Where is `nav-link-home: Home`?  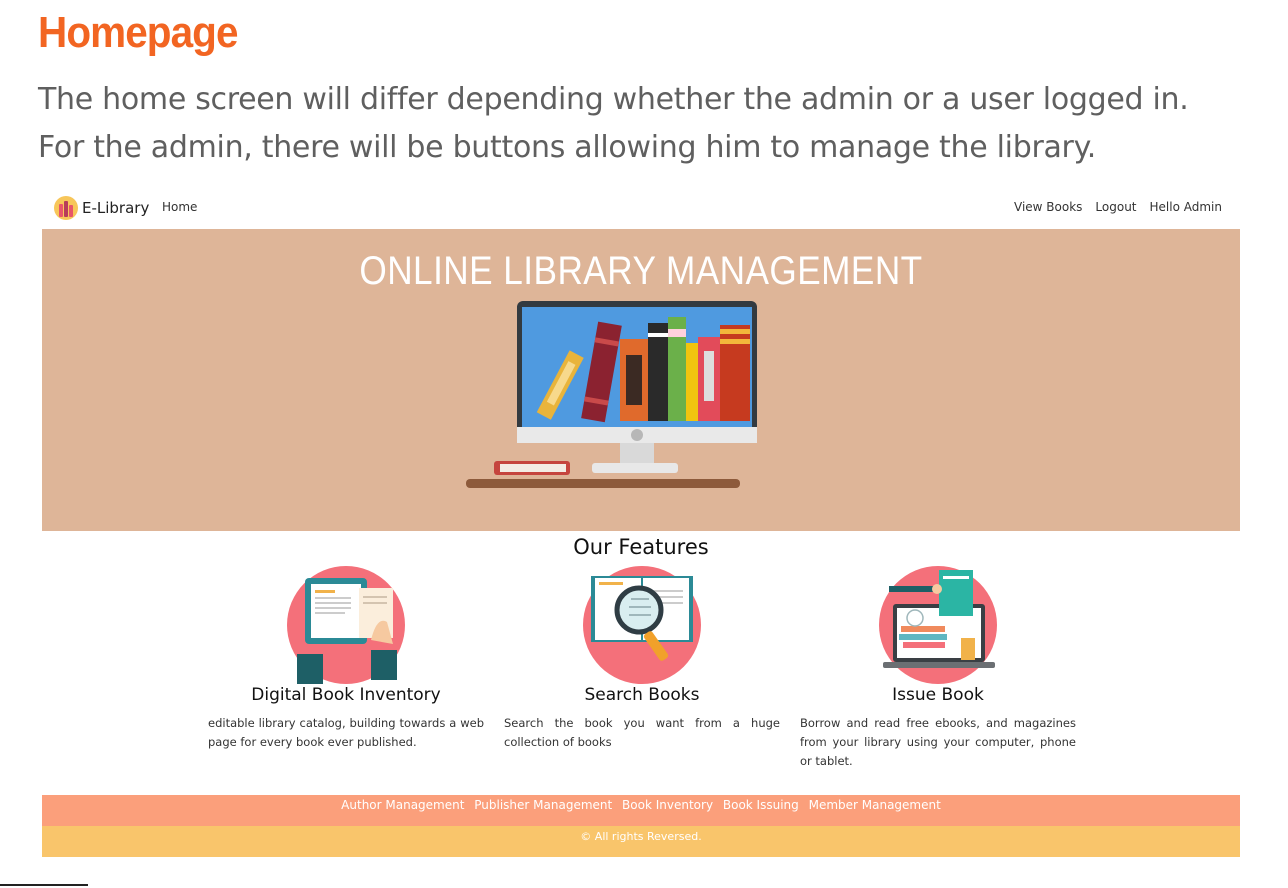 nav-link-home: Home is located at coordinates (179, 207).